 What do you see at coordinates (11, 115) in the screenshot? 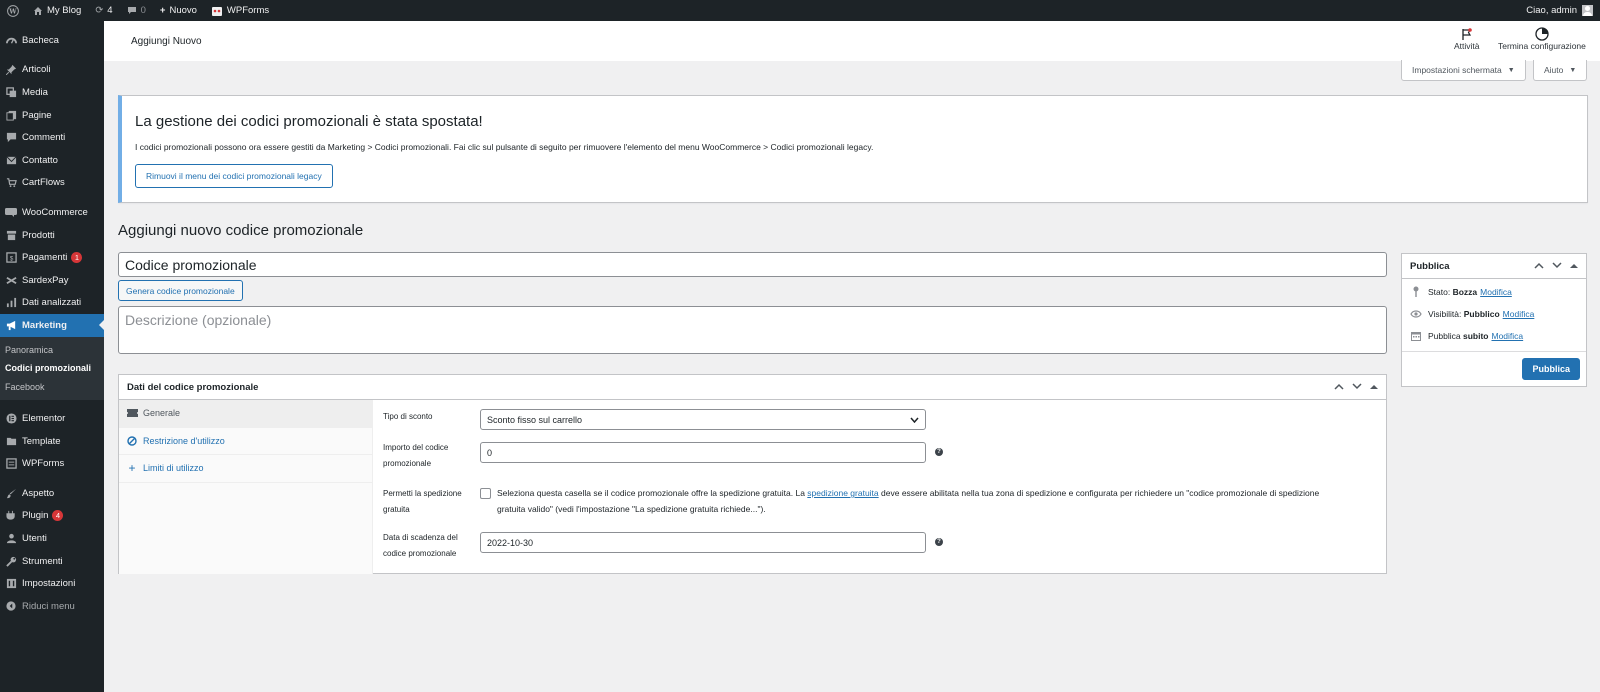
I see `pages-icon` at bounding box center [11, 115].